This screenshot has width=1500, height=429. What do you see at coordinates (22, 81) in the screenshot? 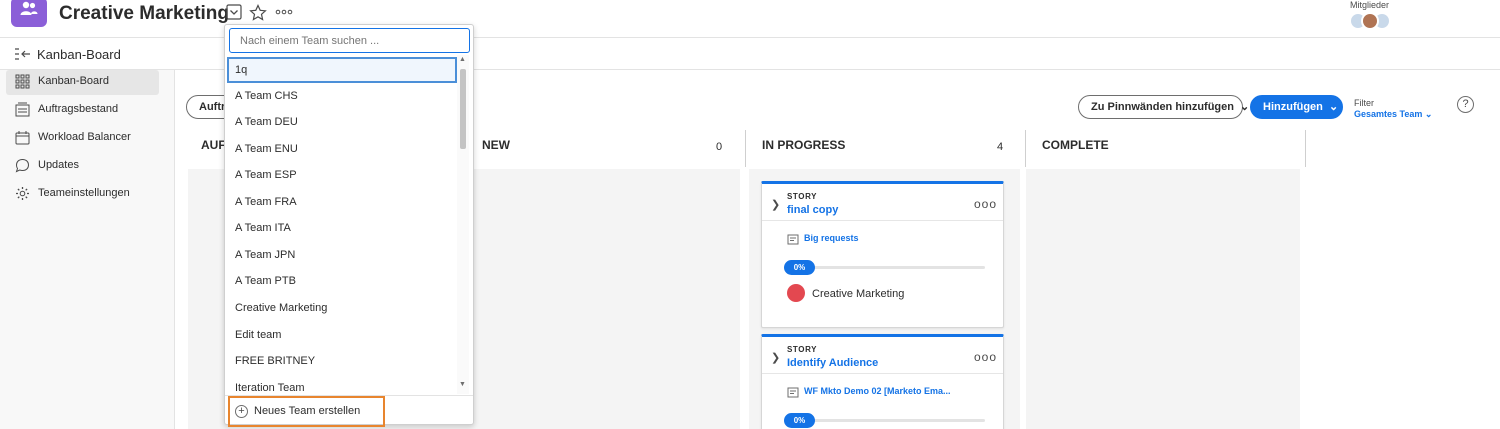
I see `grid-icon` at bounding box center [22, 81].